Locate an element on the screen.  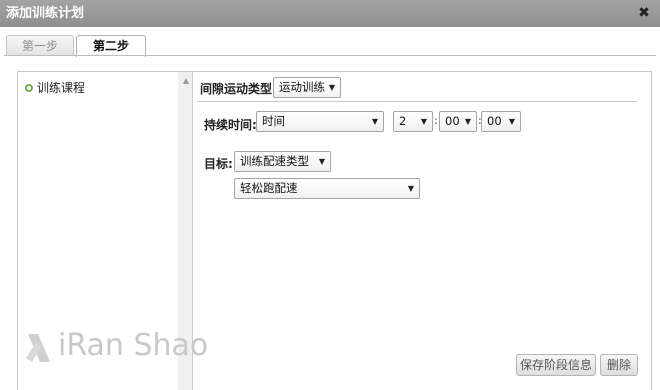
minutes-select: 00 ▼ is located at coordinates (458, 121).